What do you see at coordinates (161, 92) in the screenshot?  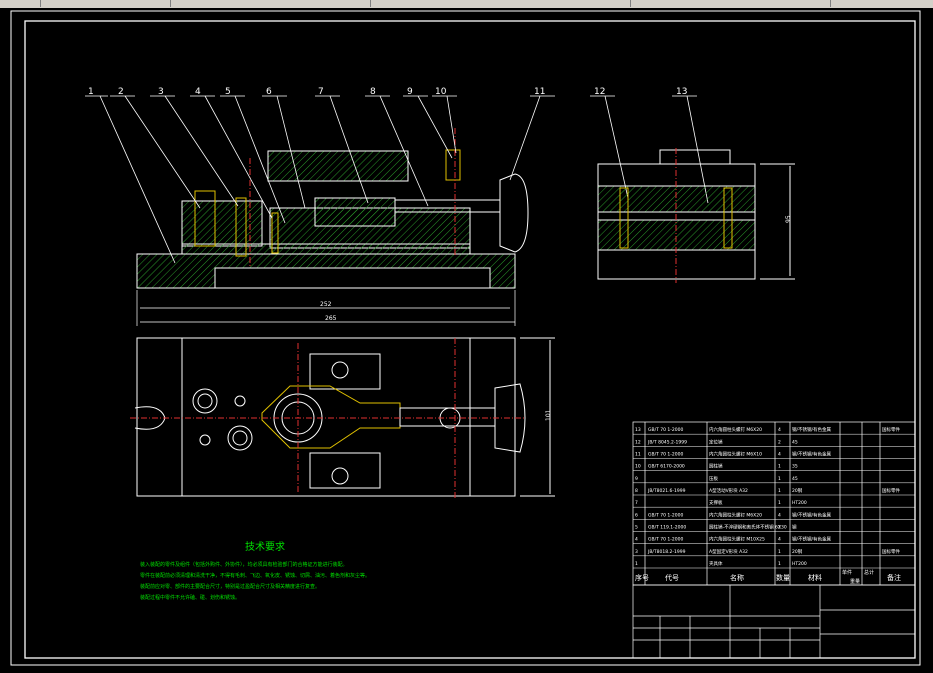 I see `balloon-3: 3` at bounding box center [161, 92].